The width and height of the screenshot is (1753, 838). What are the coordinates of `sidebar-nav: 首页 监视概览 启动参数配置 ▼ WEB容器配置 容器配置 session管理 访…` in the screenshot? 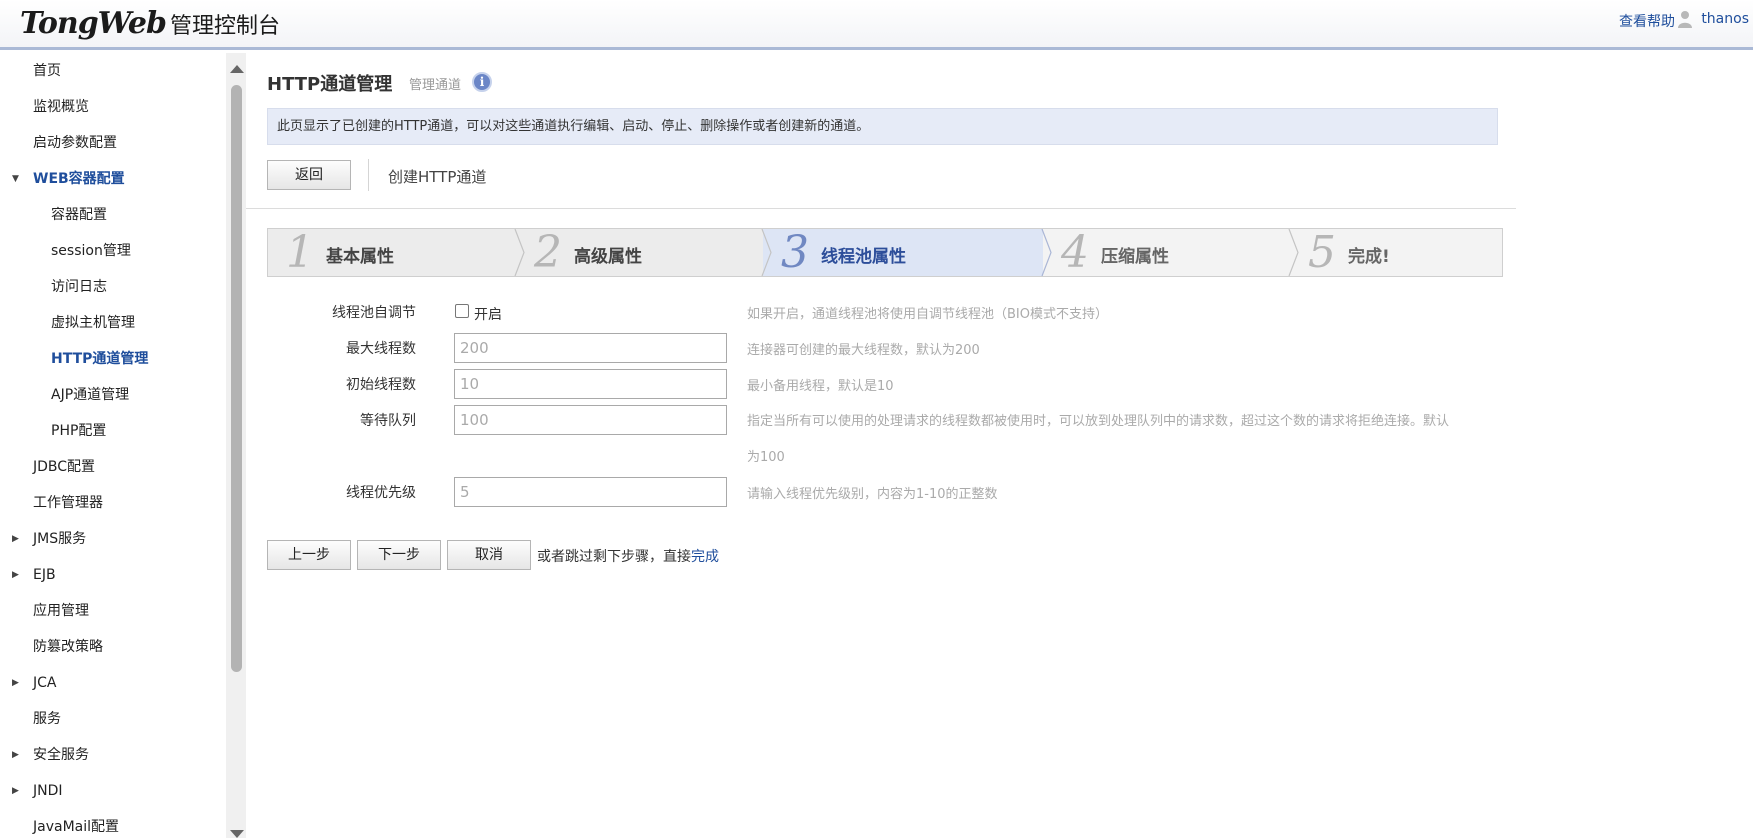 It's located at (113, 445).